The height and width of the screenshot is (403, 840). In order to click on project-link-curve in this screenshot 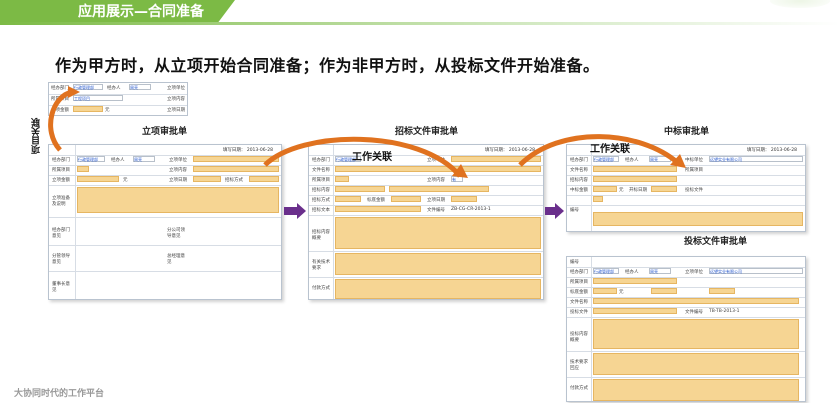, I will do `click(60, 120)`.